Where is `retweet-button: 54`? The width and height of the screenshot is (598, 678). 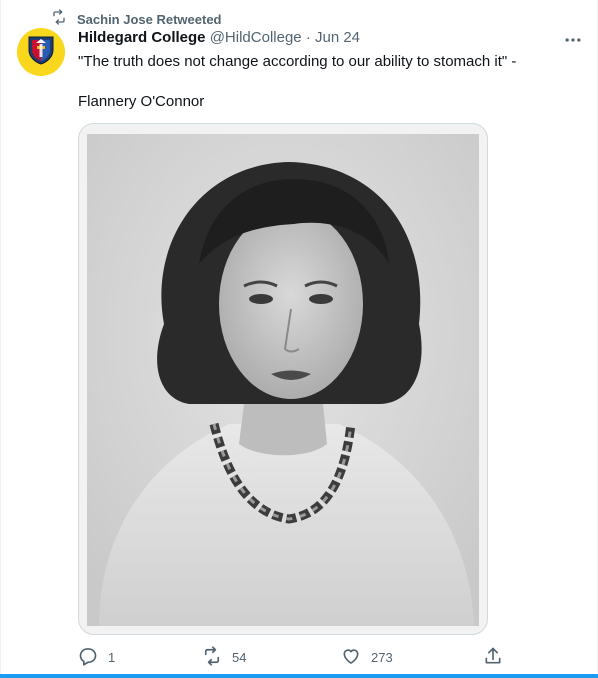 retweet-button: 54 is located at coordinates (224, 657).